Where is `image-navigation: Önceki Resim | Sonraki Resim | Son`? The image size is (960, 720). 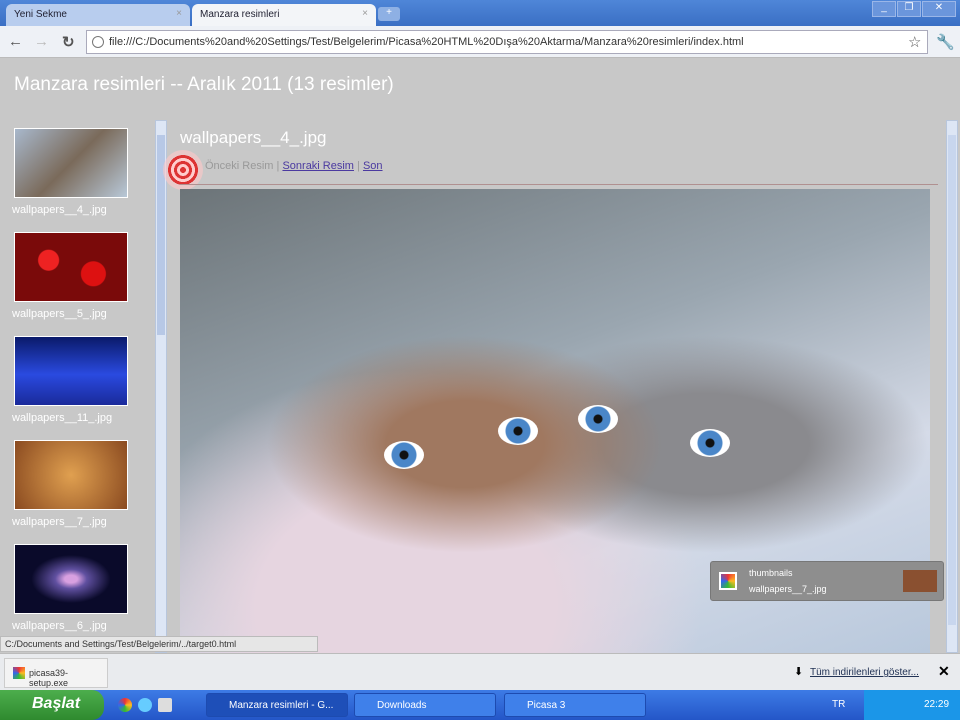
image-navigation: Önceki Resim | Sonraki Resim | Son is located at coordinates (294, 166).